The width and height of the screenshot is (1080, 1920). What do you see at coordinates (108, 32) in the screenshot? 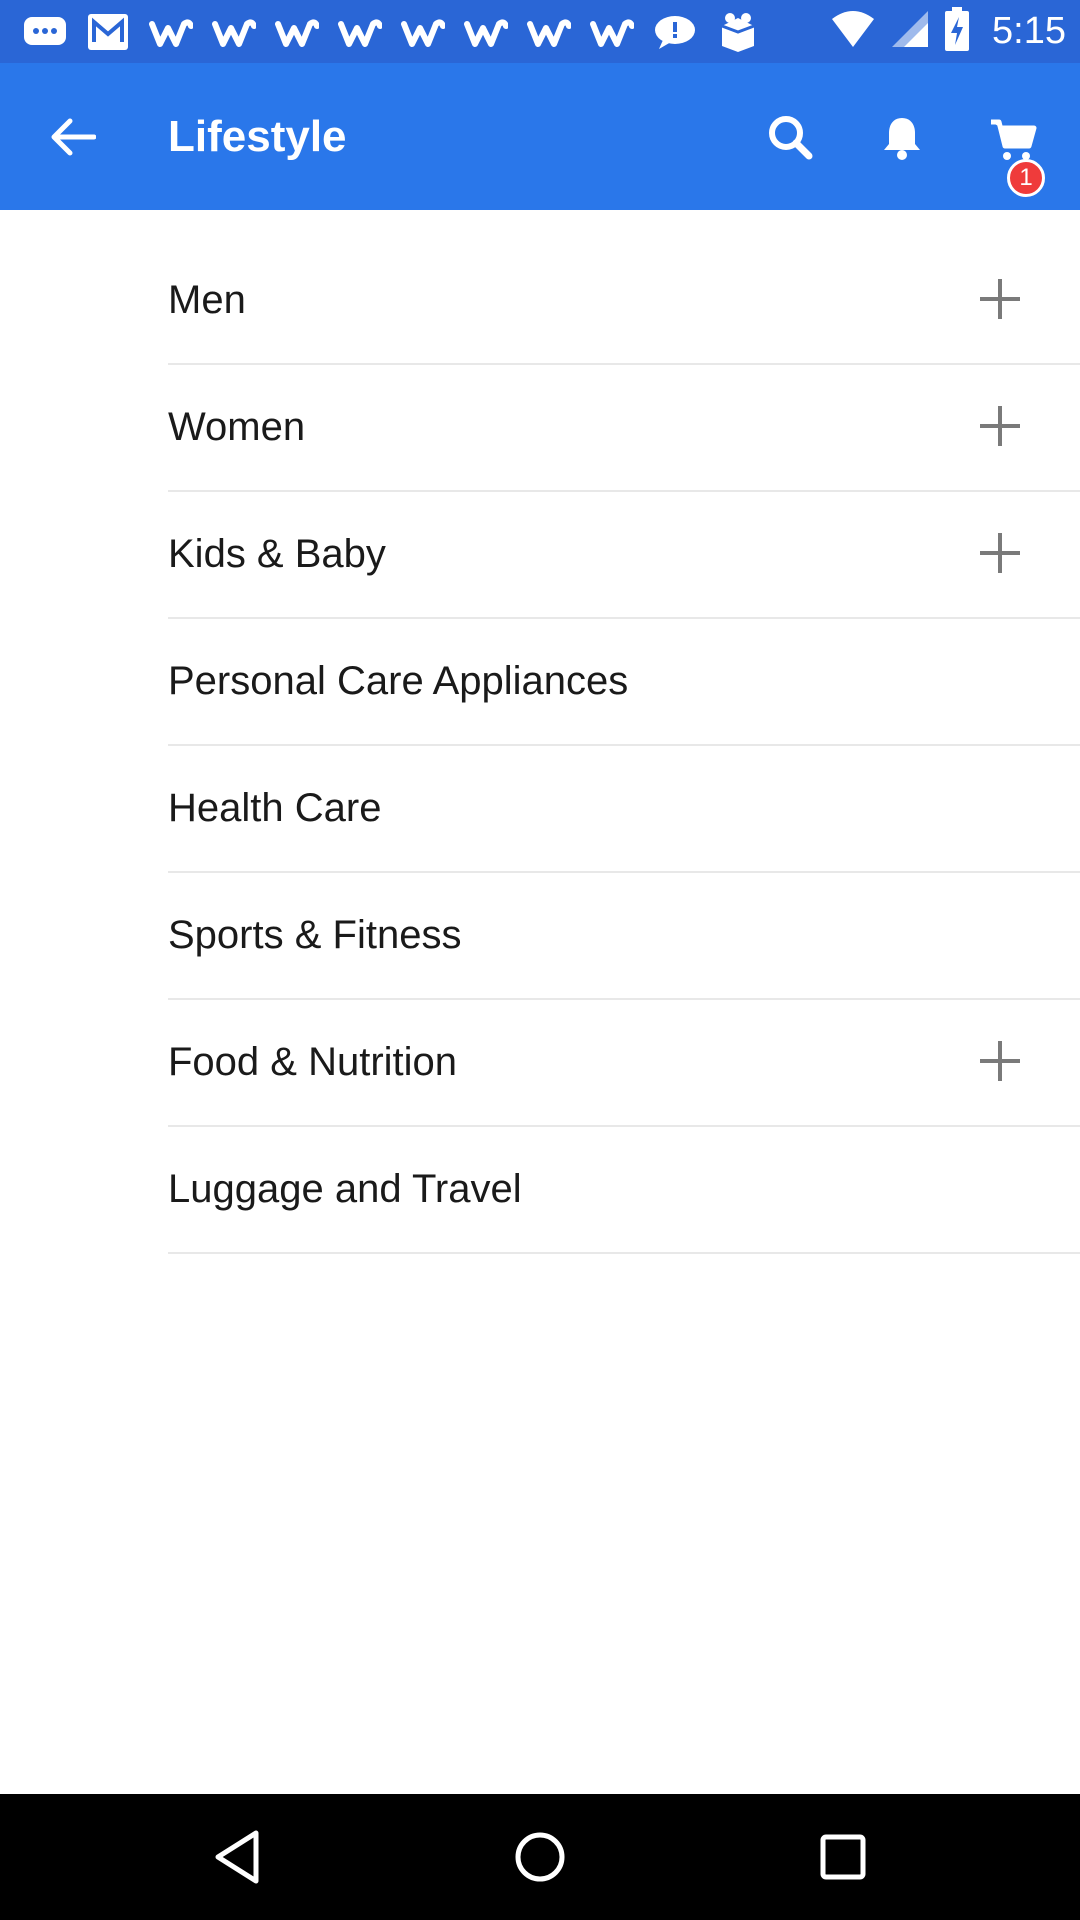
I see `mail-icon` at bounding box center [108, 32].